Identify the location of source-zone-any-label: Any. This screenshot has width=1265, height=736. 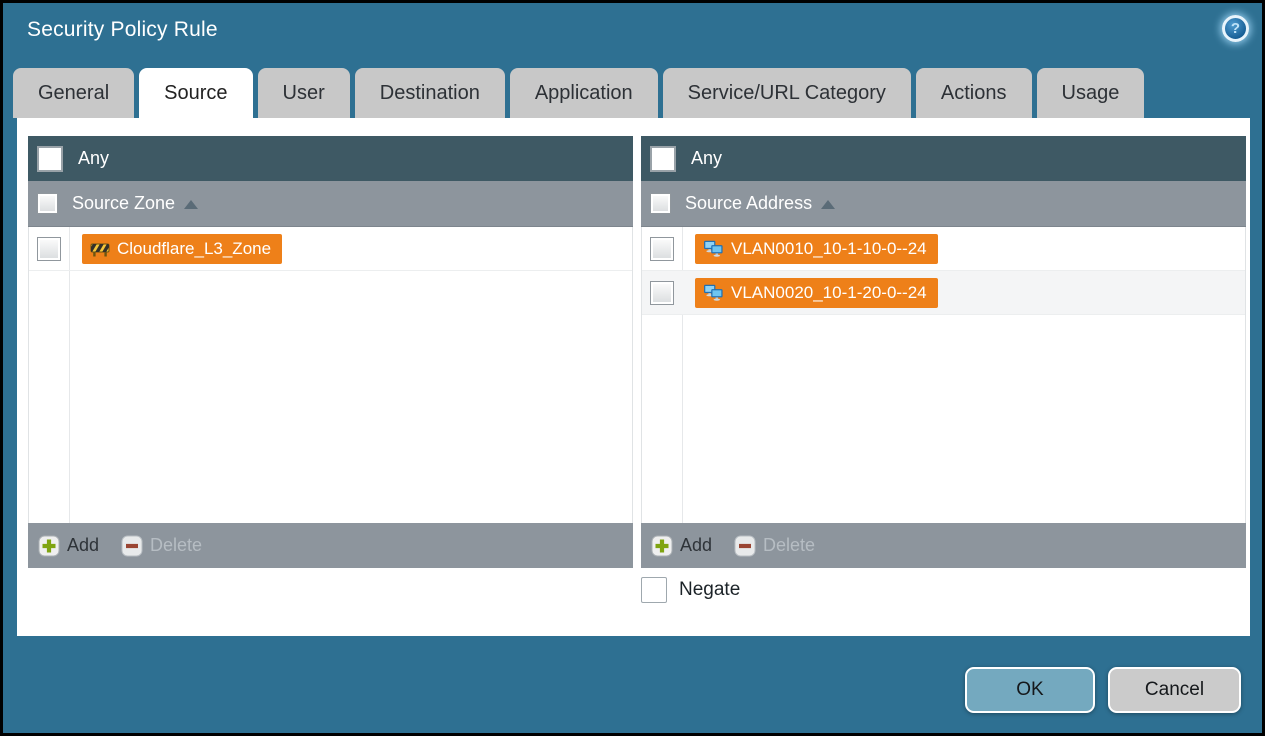
(94, 158).